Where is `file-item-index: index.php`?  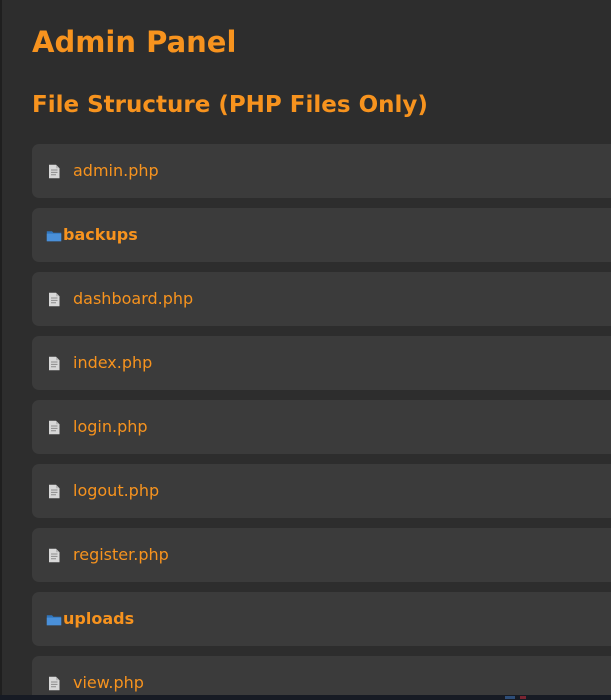
file-item-index: index.php is located at coordinates (321, 363).